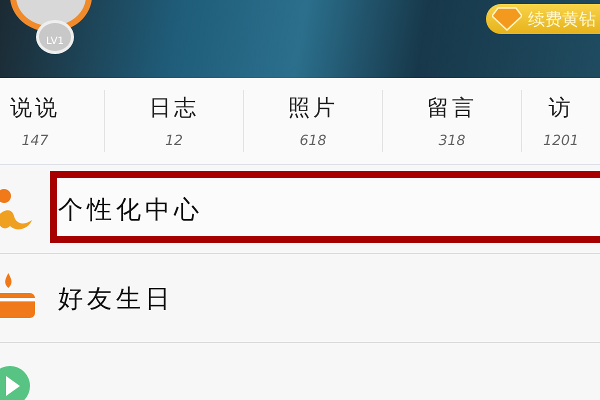 This screenshot has height=400, width=600. I want to click on stat-count: 147, so click(35, 141).